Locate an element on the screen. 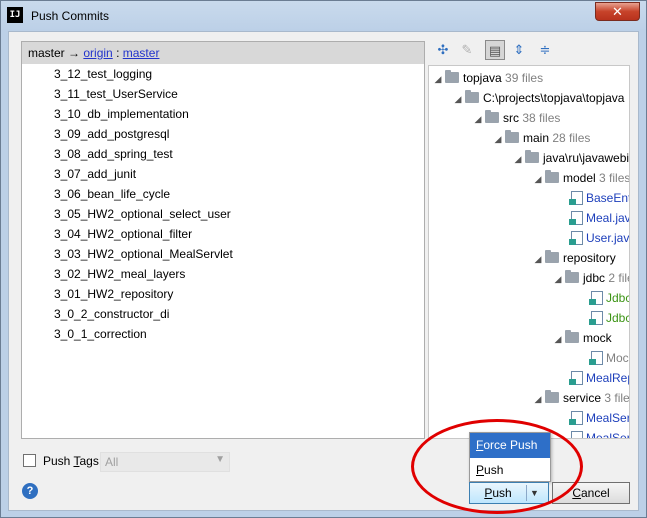 The height and width of the screenshot is (518, 647). tree-node-service: ◢ service 3 files is located at coordinates (580, 398).